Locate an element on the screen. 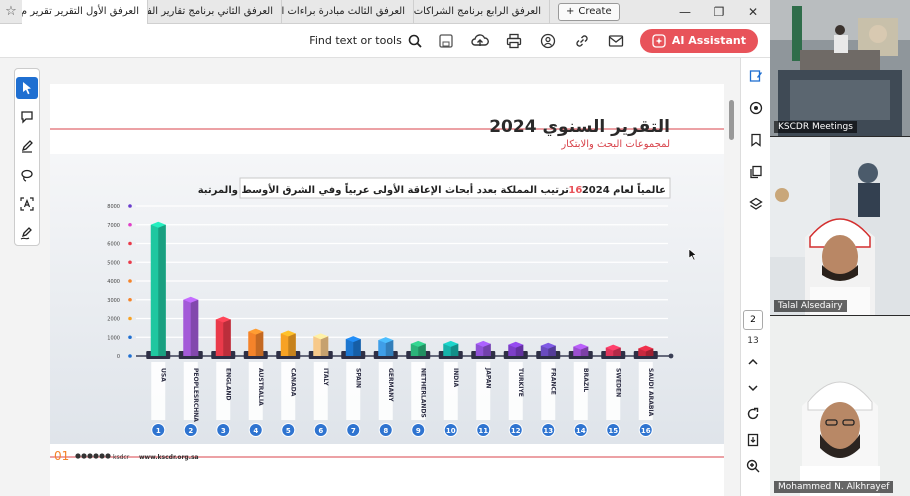 The image size is (910, 496). tab-document-2: العرفق الثاني برنامج تقارير الفجوات.. is located at coordinates (215, 12).